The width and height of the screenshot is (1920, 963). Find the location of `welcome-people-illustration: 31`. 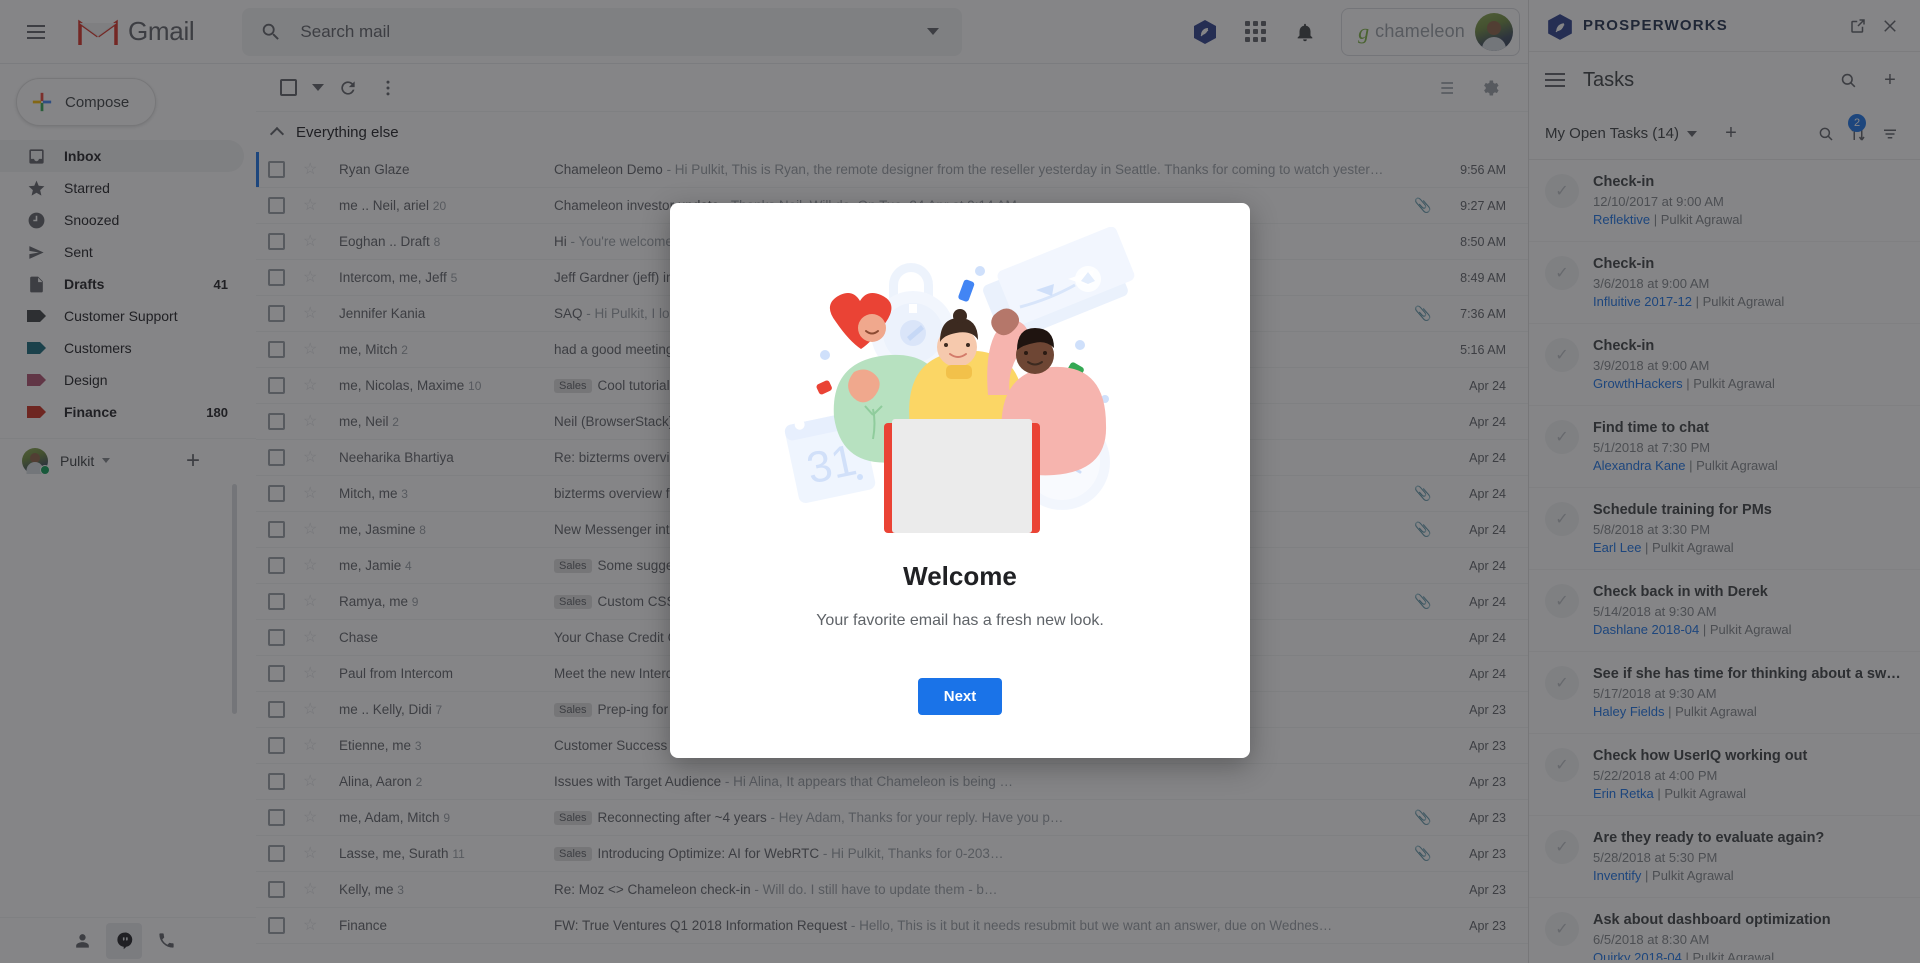

welcome-people-illustration: 31 is located at coordinates (960, 391).